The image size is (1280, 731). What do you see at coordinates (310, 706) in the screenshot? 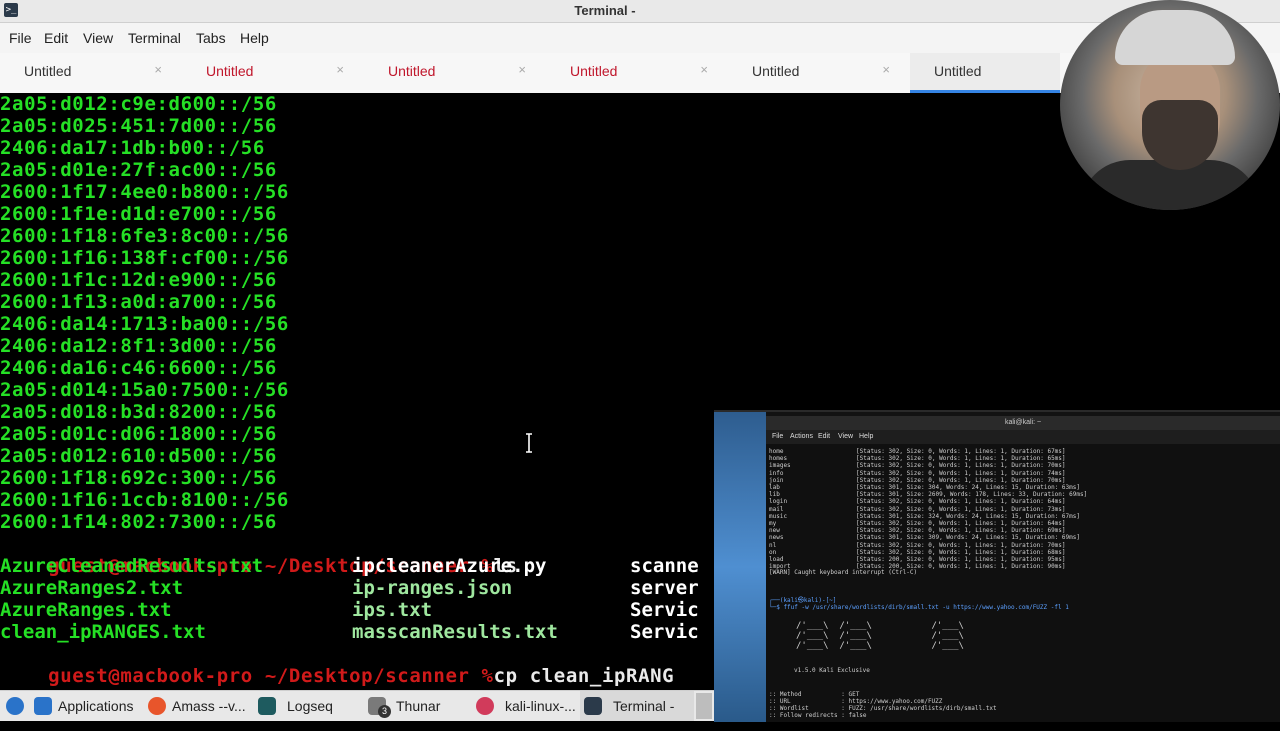
I see `taskbar-label: Logseq` at bounding box center [310, 706].